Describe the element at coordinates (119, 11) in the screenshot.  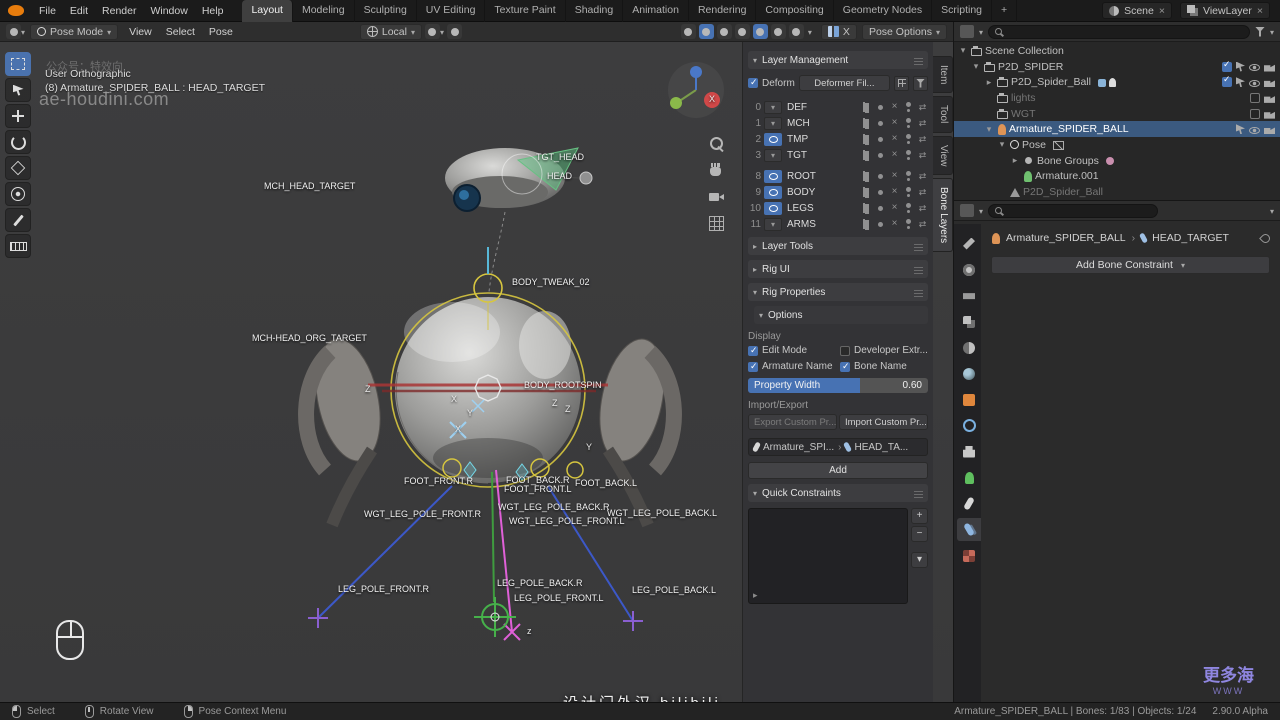
I see `menu-item: Render` at that location.